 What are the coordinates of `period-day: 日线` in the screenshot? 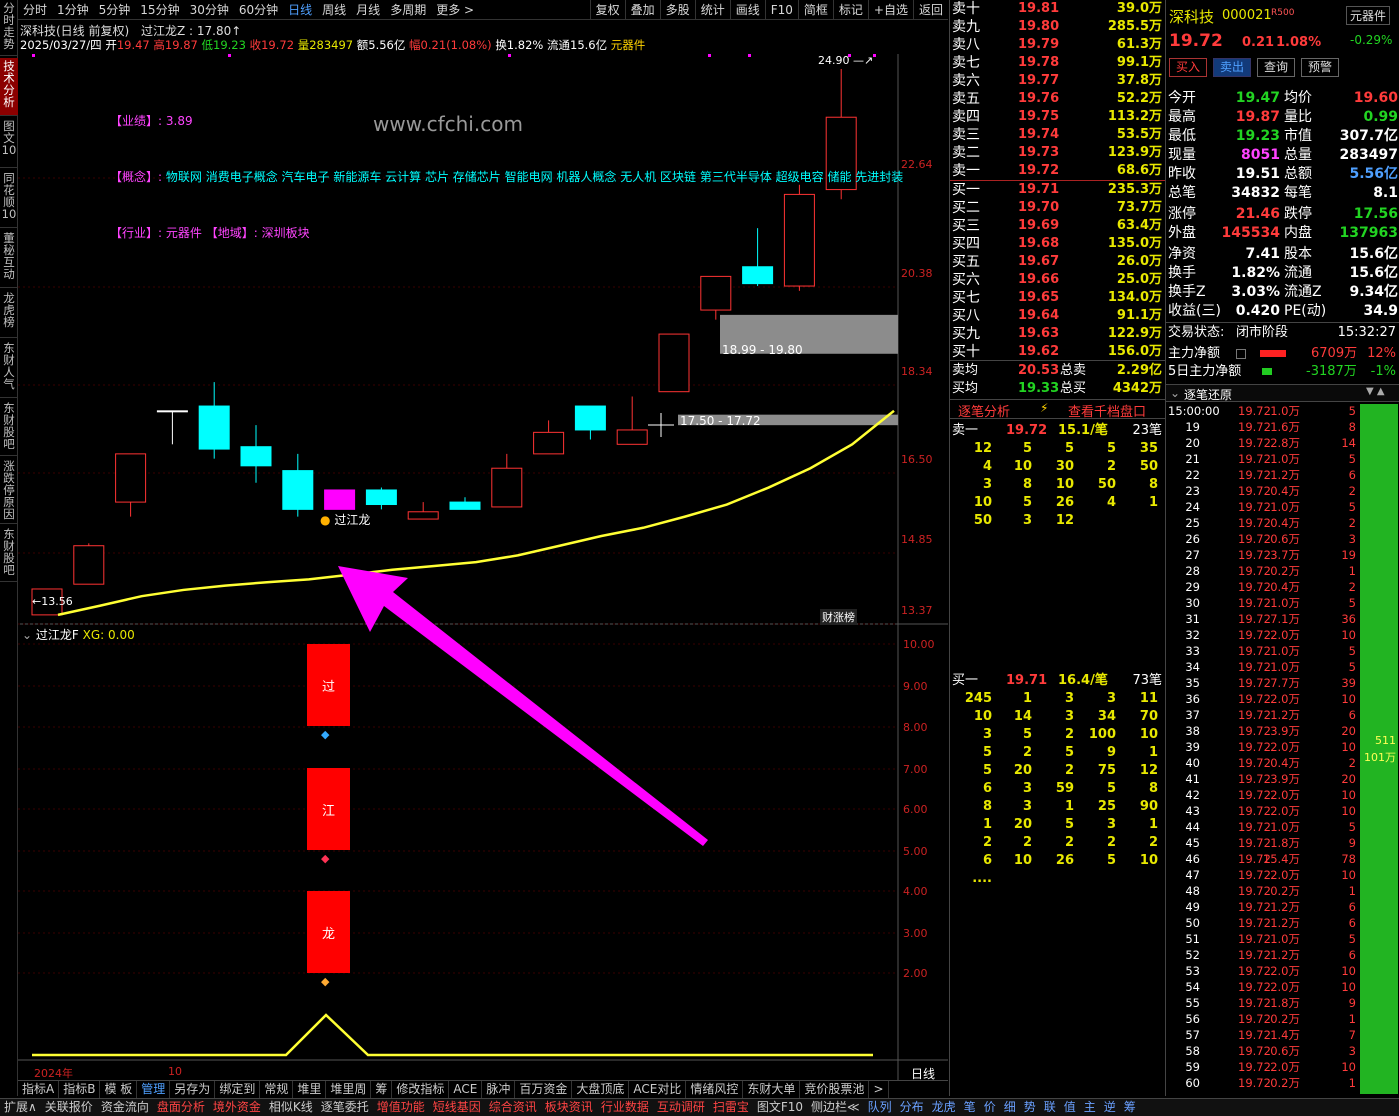 It's located at (300, 9).